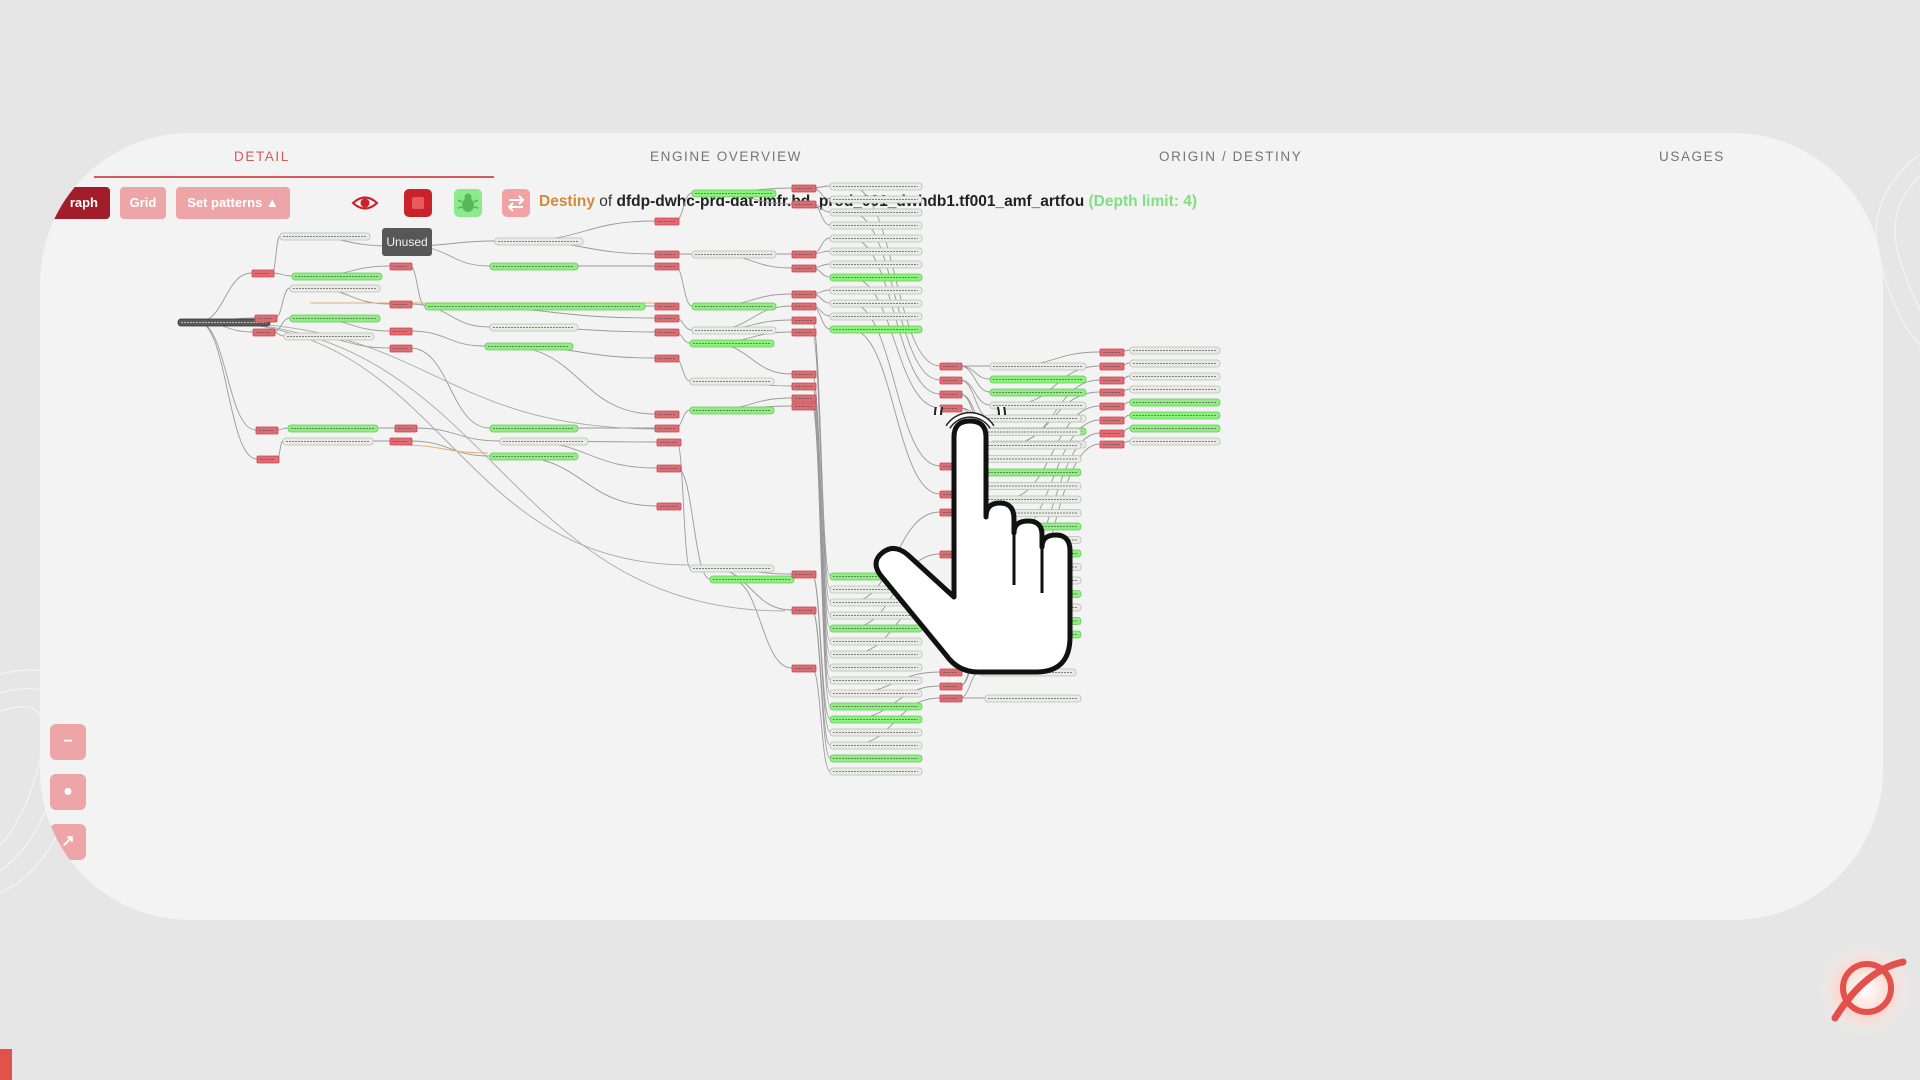 The image size is (1920, 1080). Describe the element at coordinates (68, 792) in the screenshot. I see `reset-zoom-button: ●` at that location.